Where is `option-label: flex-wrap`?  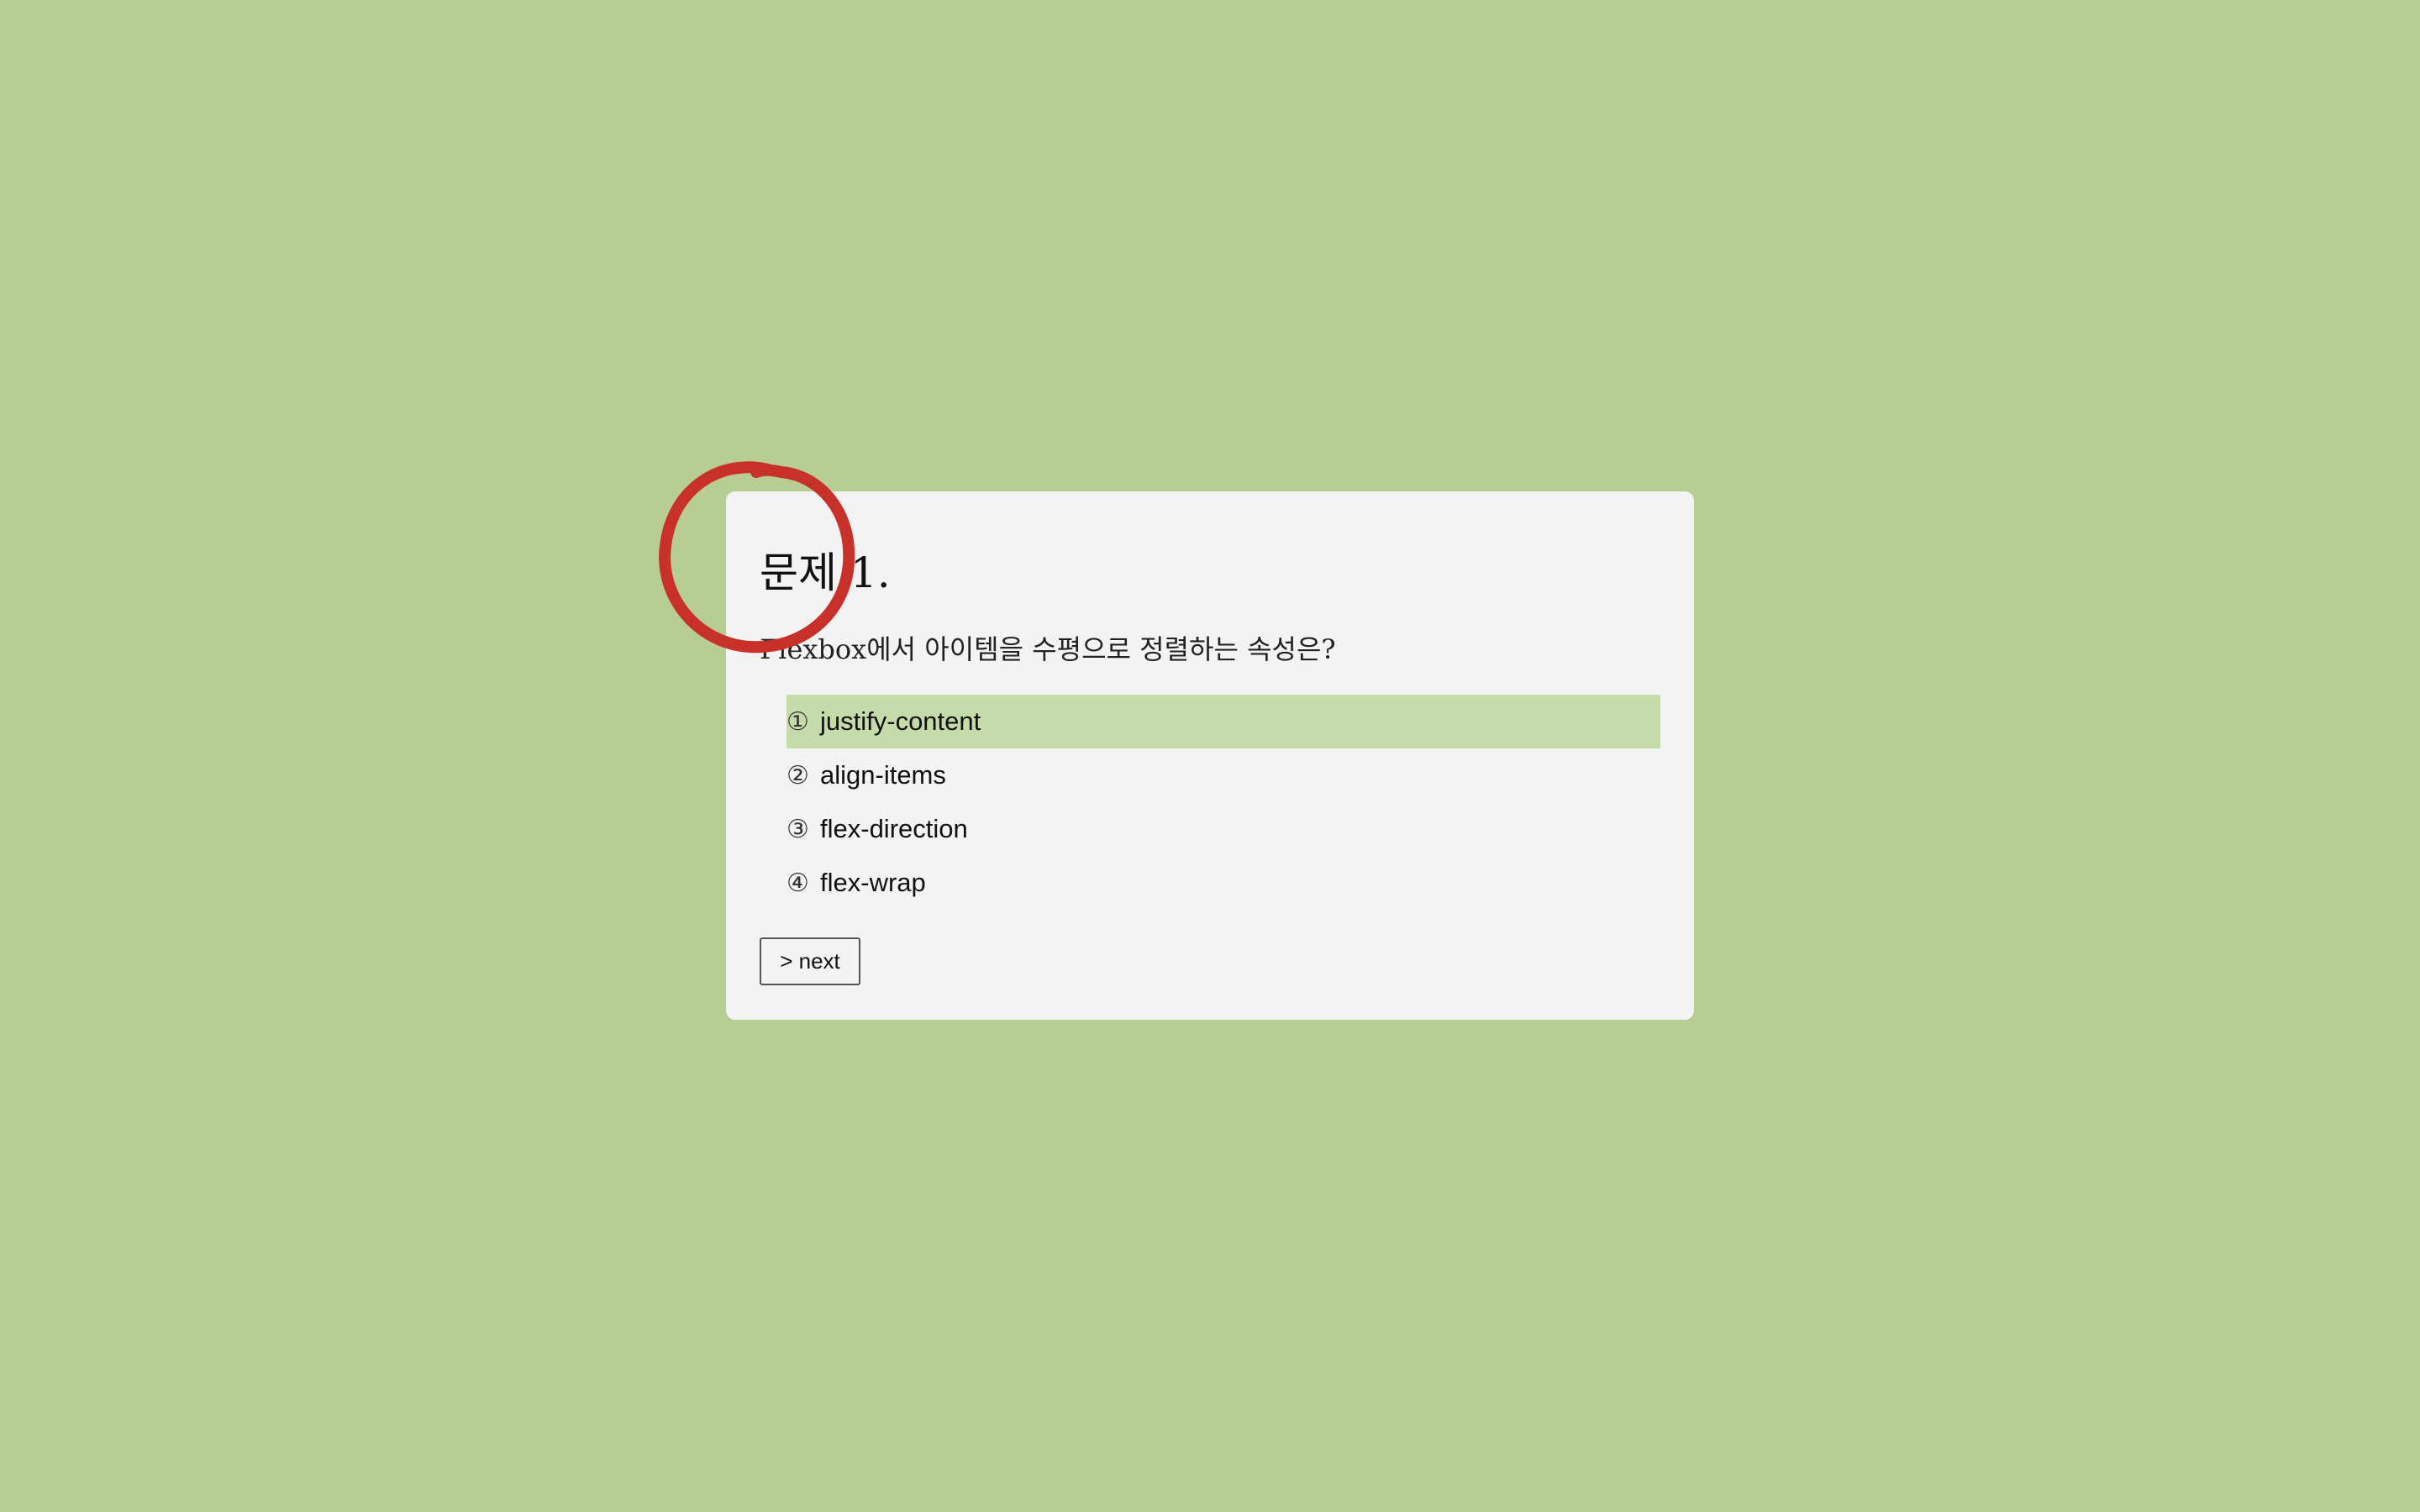 option-label: flex-wrap is located at coordinates (873, 882).